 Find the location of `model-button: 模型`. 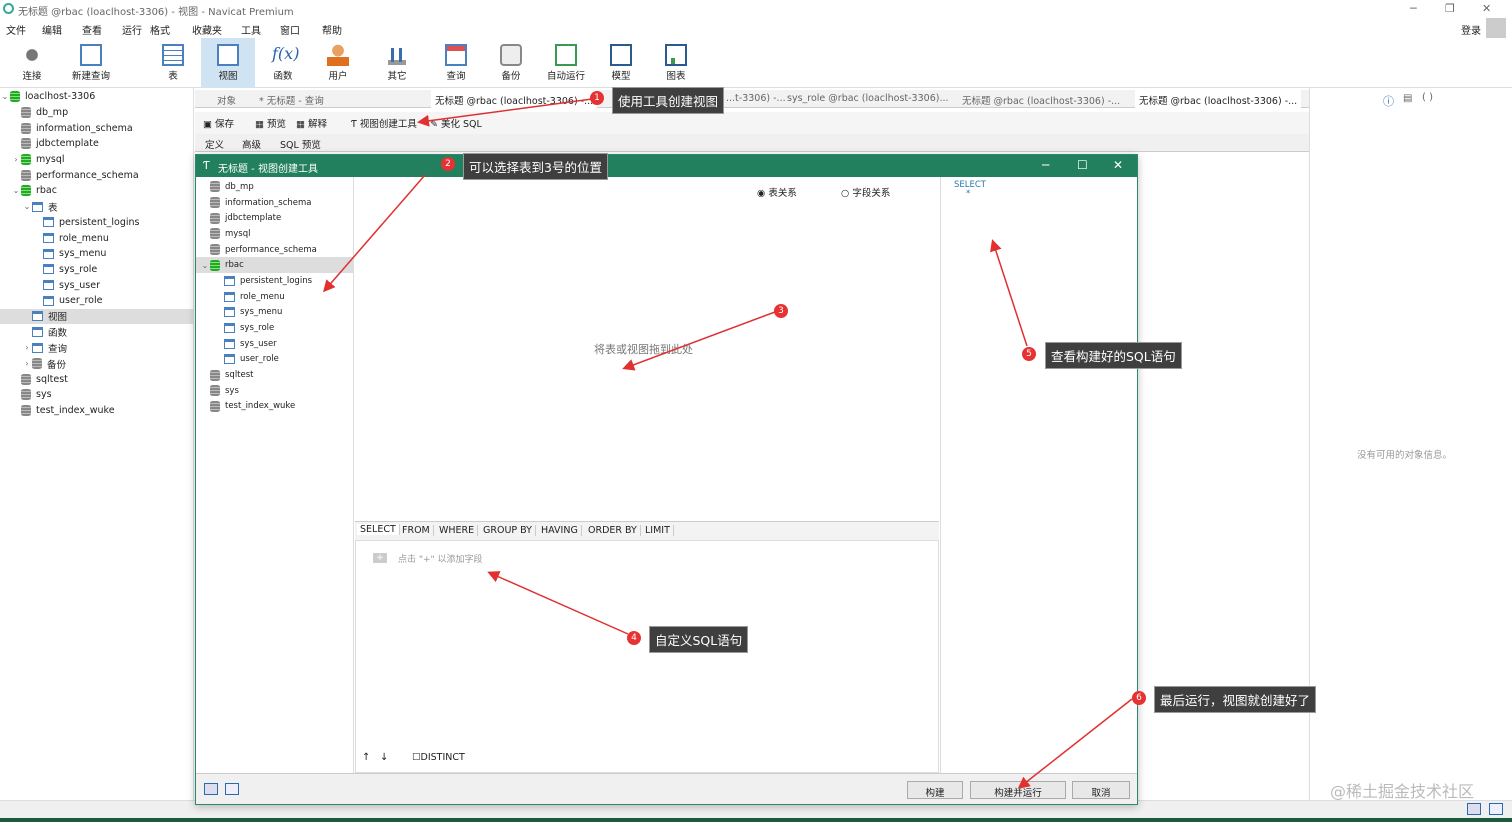

model-button: 模型 is located at coordinates (621, 63).